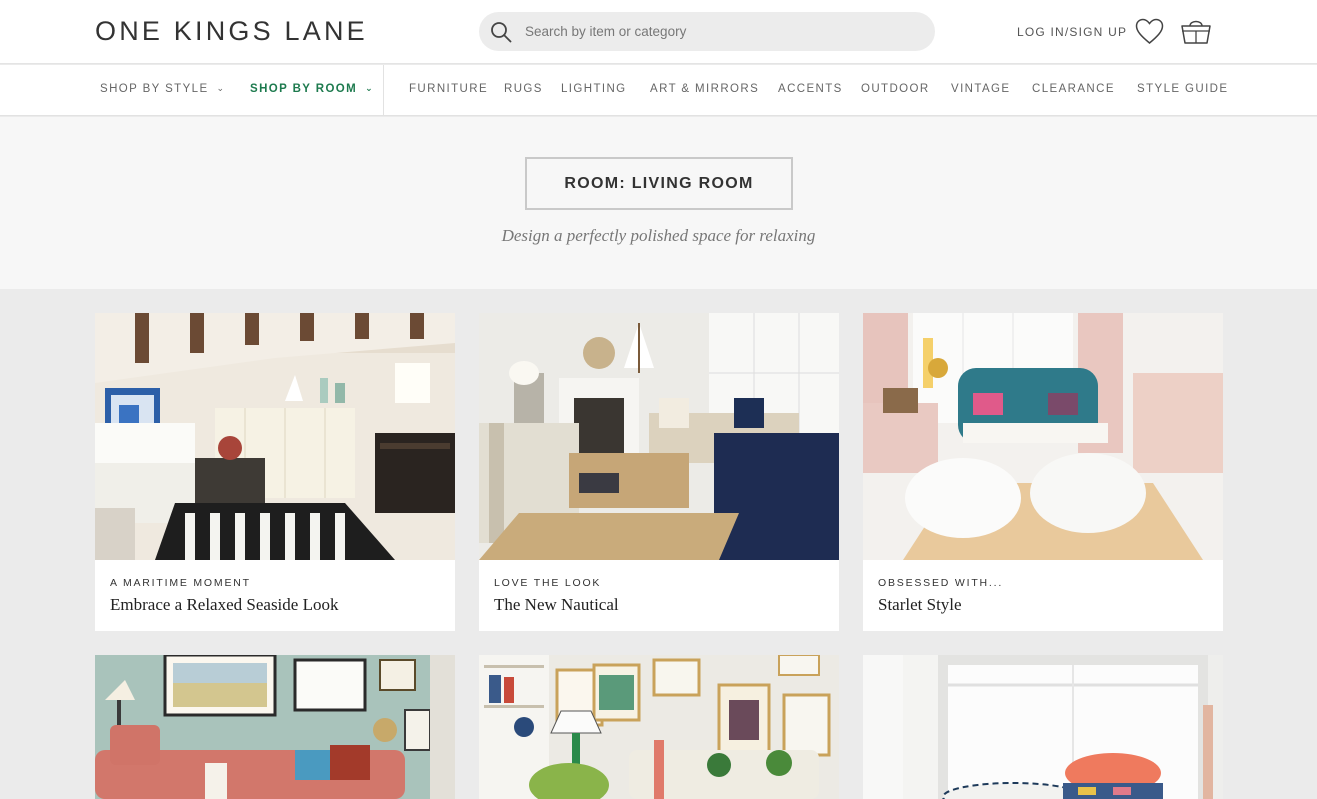 The image size is (1317, 799). Describe the element at coordinates (1072, 32) in the screenshot. I see `login-signup-link: LOG IN/SIGN UP` at that location.